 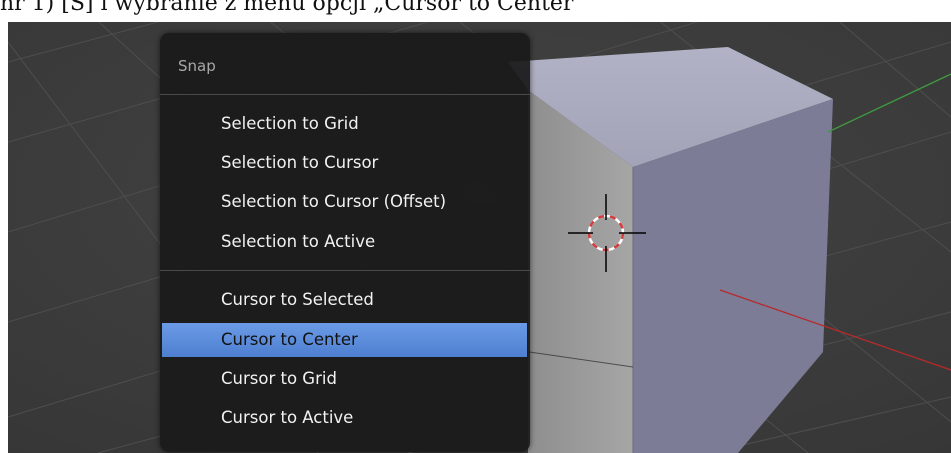 I want to click on menu-item-cursor-to-center: Cursor to Center, so click(x=344, y=340).